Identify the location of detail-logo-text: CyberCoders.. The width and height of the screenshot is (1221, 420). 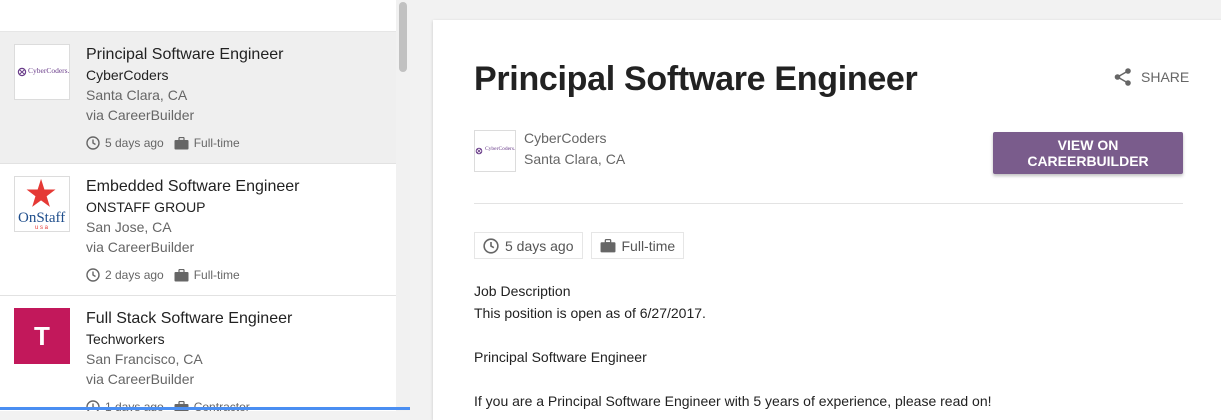
(500, 149).